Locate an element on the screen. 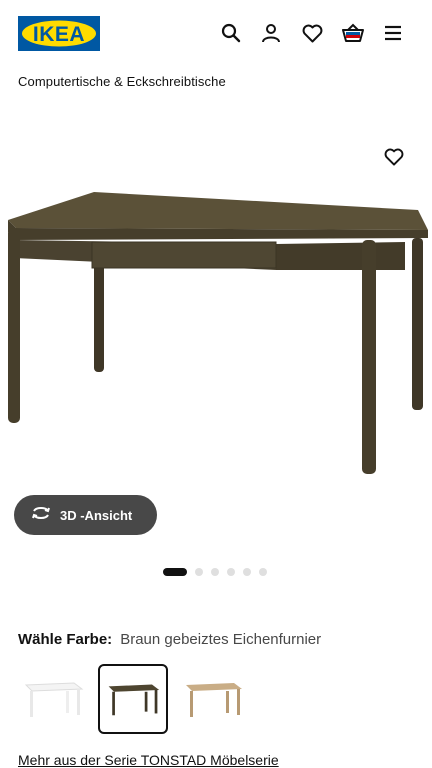 This screenshot has height=768, width=432. carousel-dots is located at coordinates (219, 572).